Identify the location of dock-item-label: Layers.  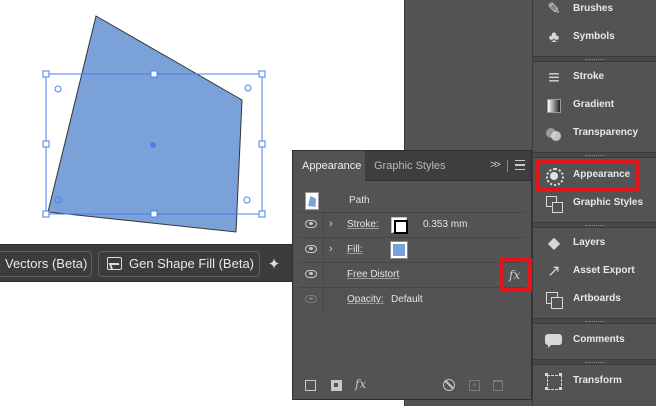
(589, 242).